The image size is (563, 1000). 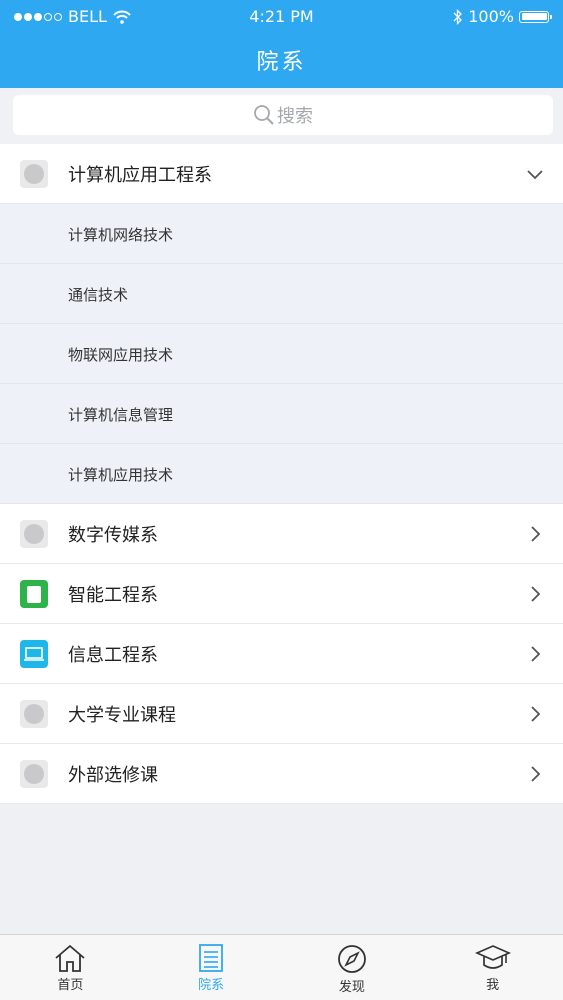 I want to click on department-row: 信息工程系, so click(x=281, y=654).